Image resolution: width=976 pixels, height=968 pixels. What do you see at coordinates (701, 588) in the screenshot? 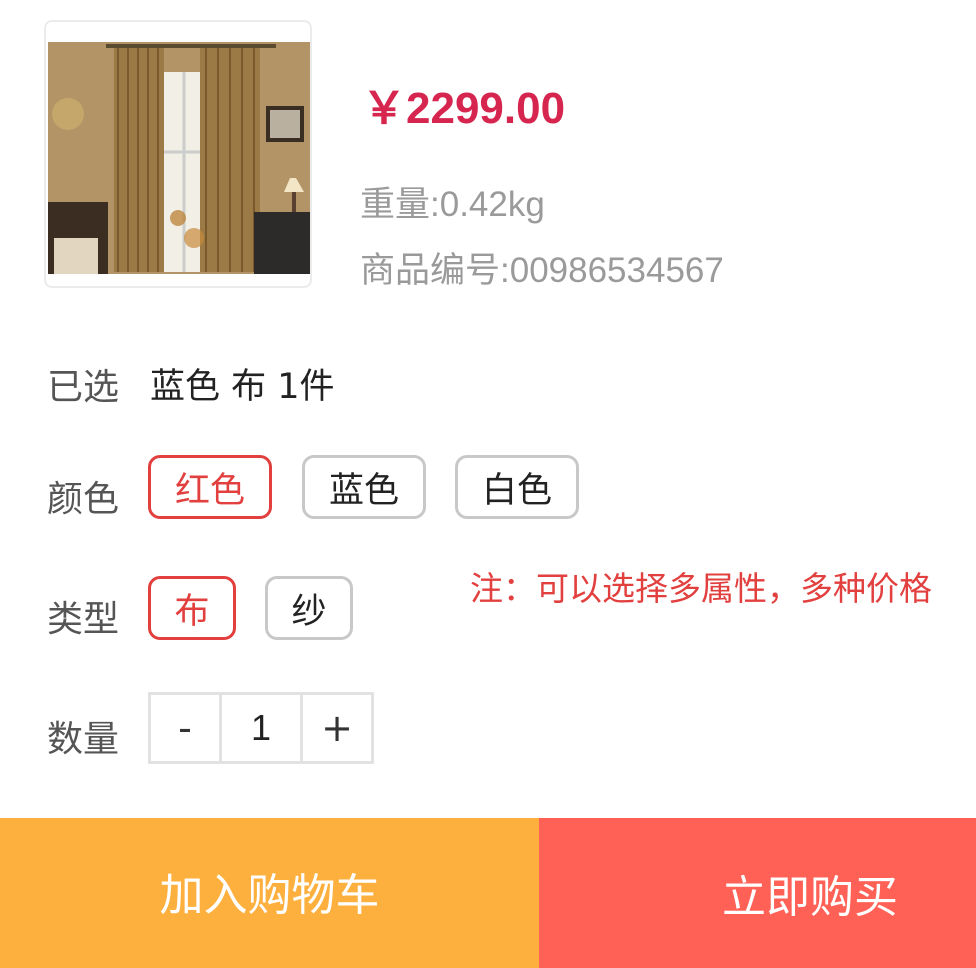
I see `pricing-note: 注：可以选择多属性，多种价格` at bounding box center [701, 588].